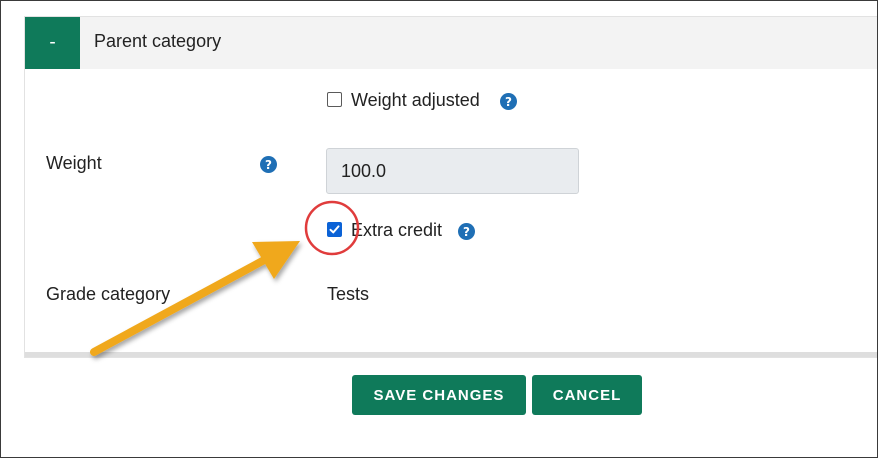 This screenshot has height=458, width=878. What do you see at coordinates (415, 100) in the screenshot?
I see `weight-adjusted-label: Weight adjusted` at bounding box center [415, 100].